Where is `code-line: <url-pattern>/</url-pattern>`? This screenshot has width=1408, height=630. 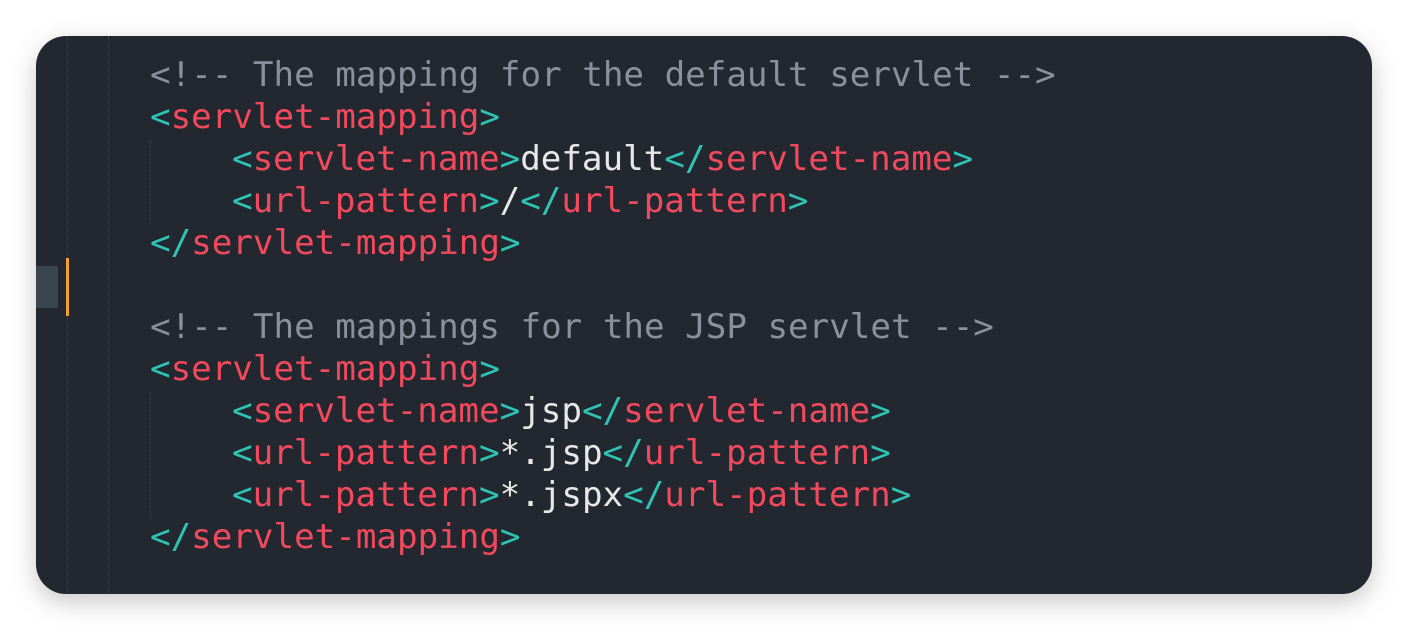 code-line: <url-pattern>/</url-pattern> is located at coordinates (603, 201).